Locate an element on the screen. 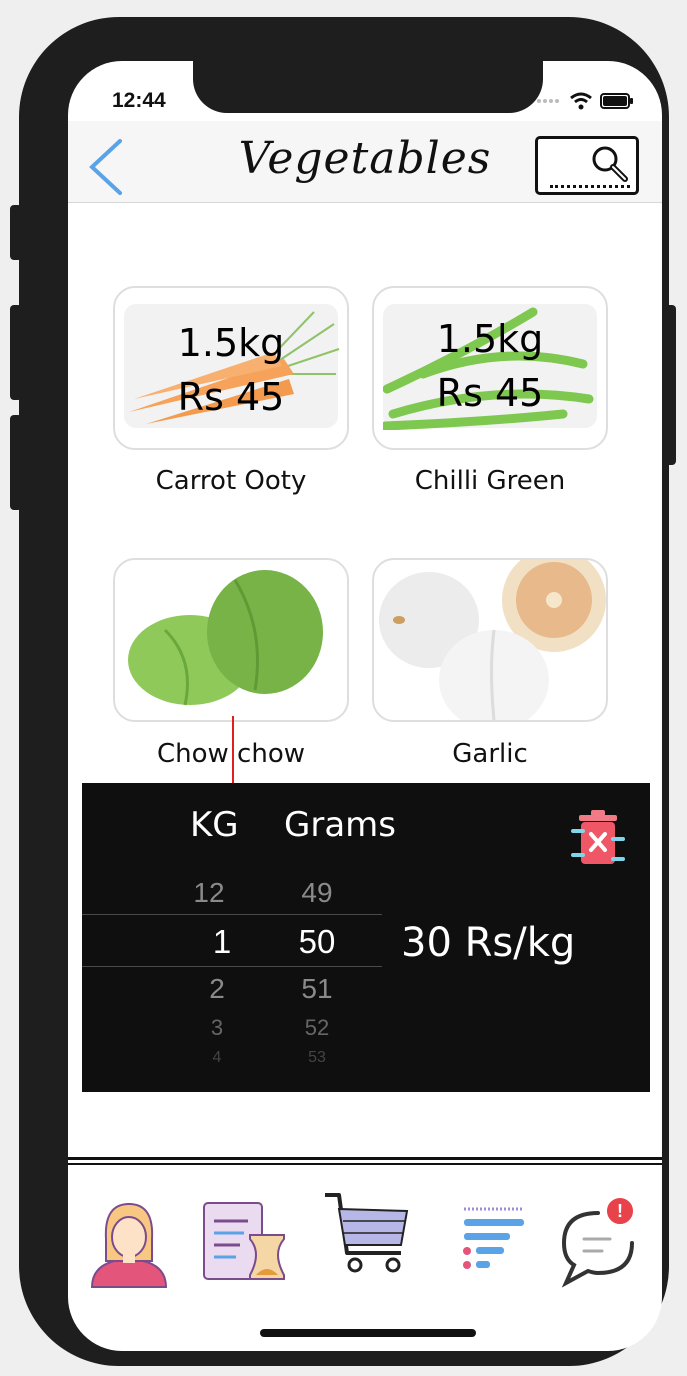 The image size is (687, 1376). product-overlay-carrot: 1.5kg Rs 45 is located at coordinates (231, 370).